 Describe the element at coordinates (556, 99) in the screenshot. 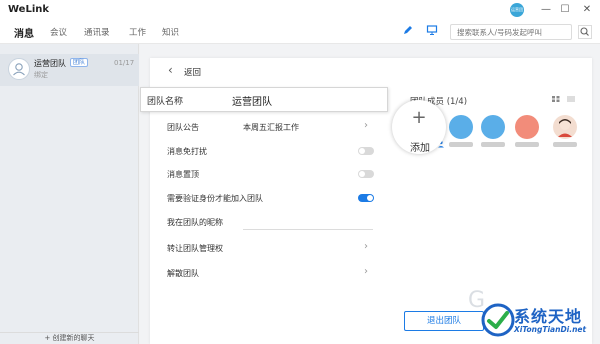

I see `grid-view-icon` at that location.